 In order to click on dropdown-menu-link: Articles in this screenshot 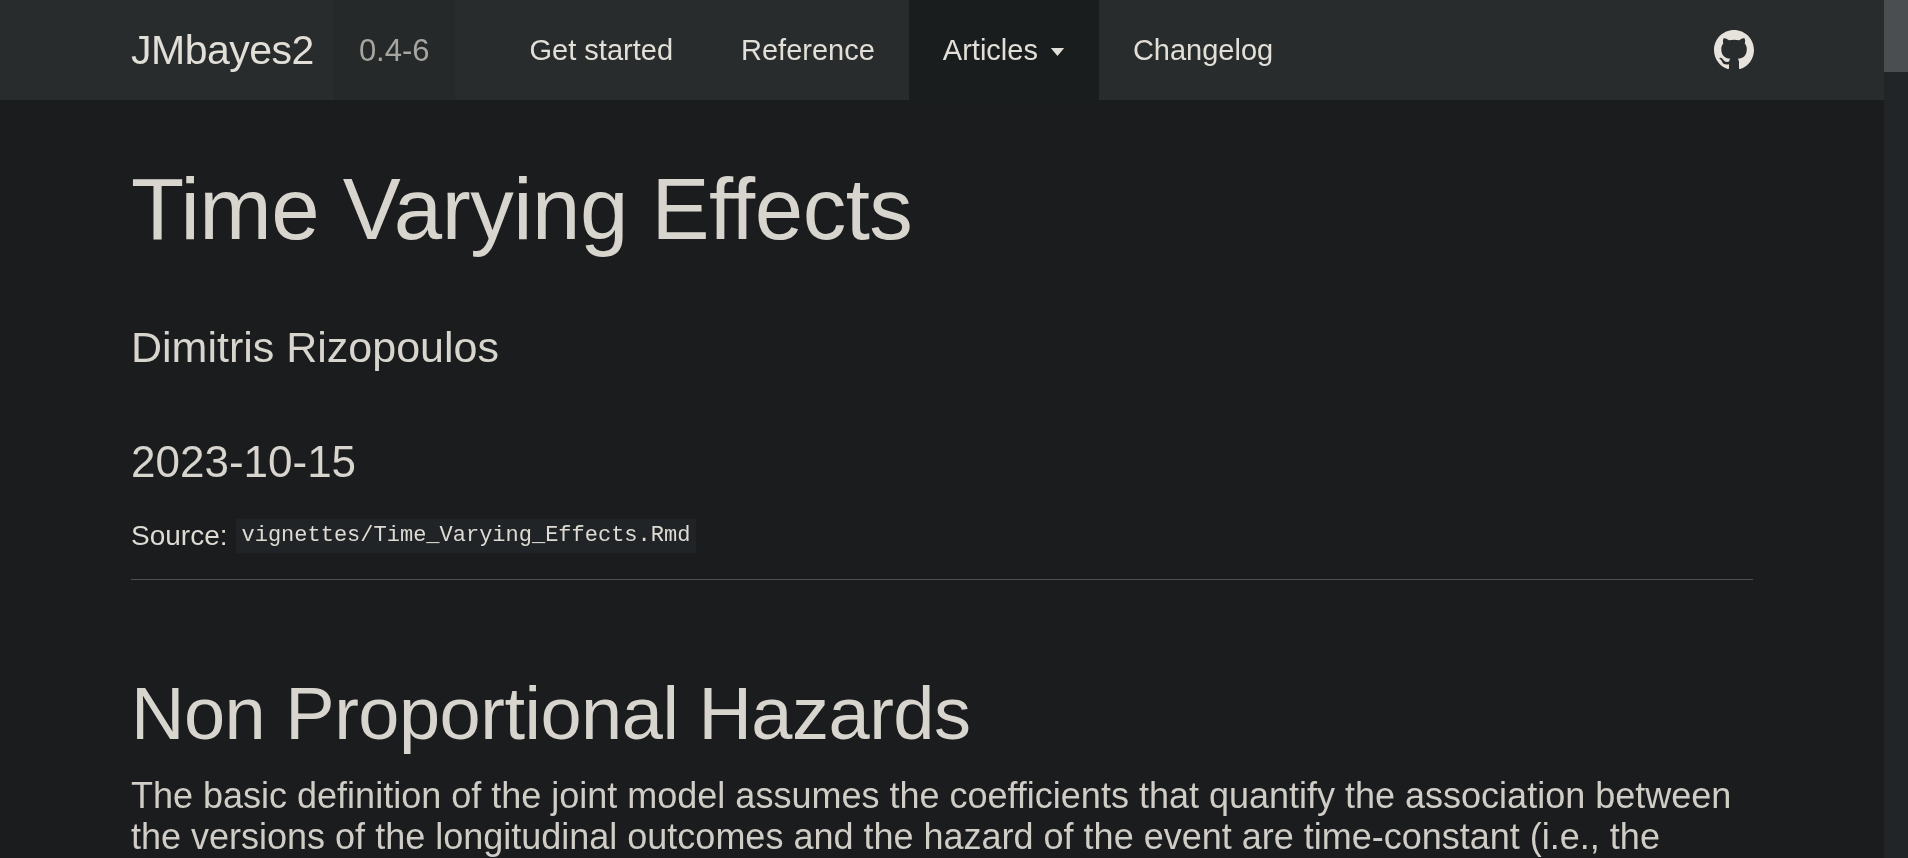, I will do `click(1003, 50)`.